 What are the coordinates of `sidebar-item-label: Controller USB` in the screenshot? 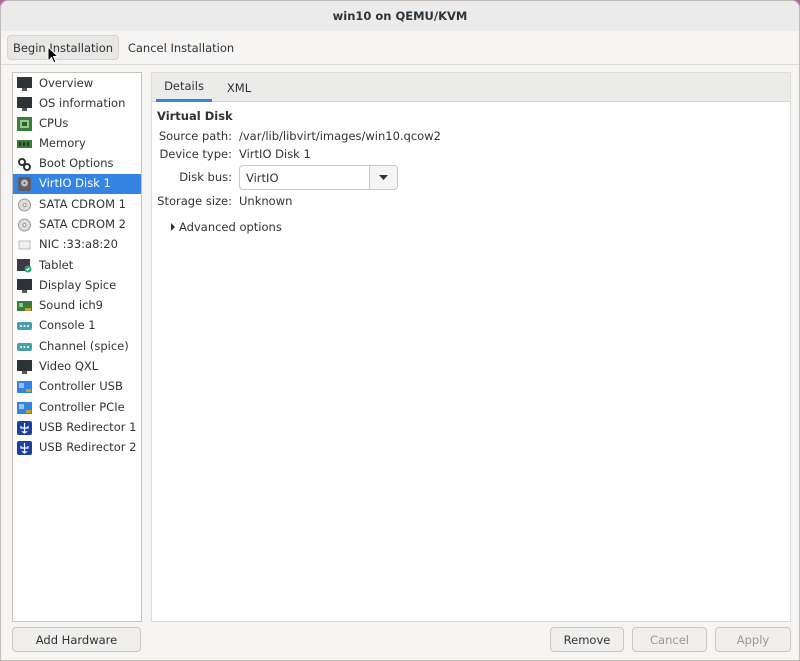 It's located at (81, 386).